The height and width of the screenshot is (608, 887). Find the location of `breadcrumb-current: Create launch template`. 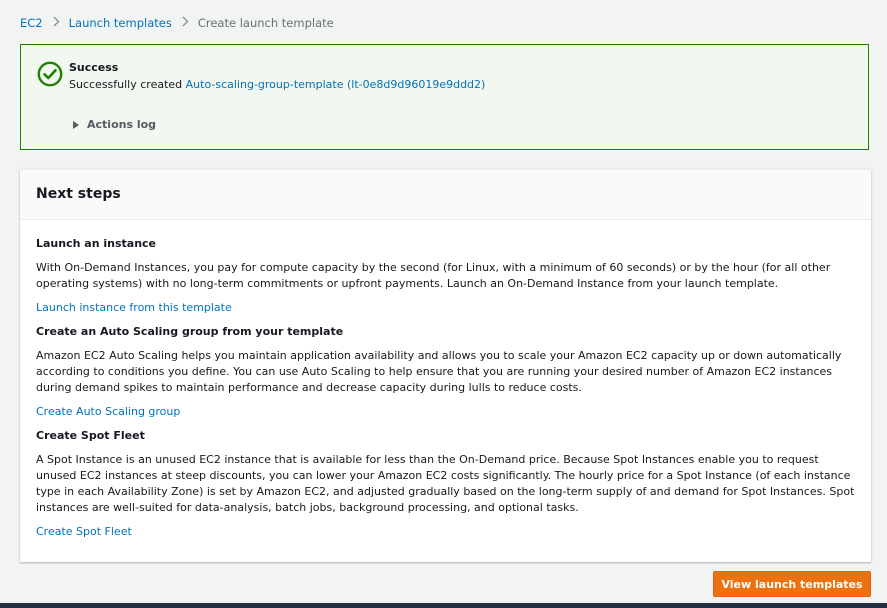

breadcrumb-current: Create launch template is located at coordinates (265, 23).